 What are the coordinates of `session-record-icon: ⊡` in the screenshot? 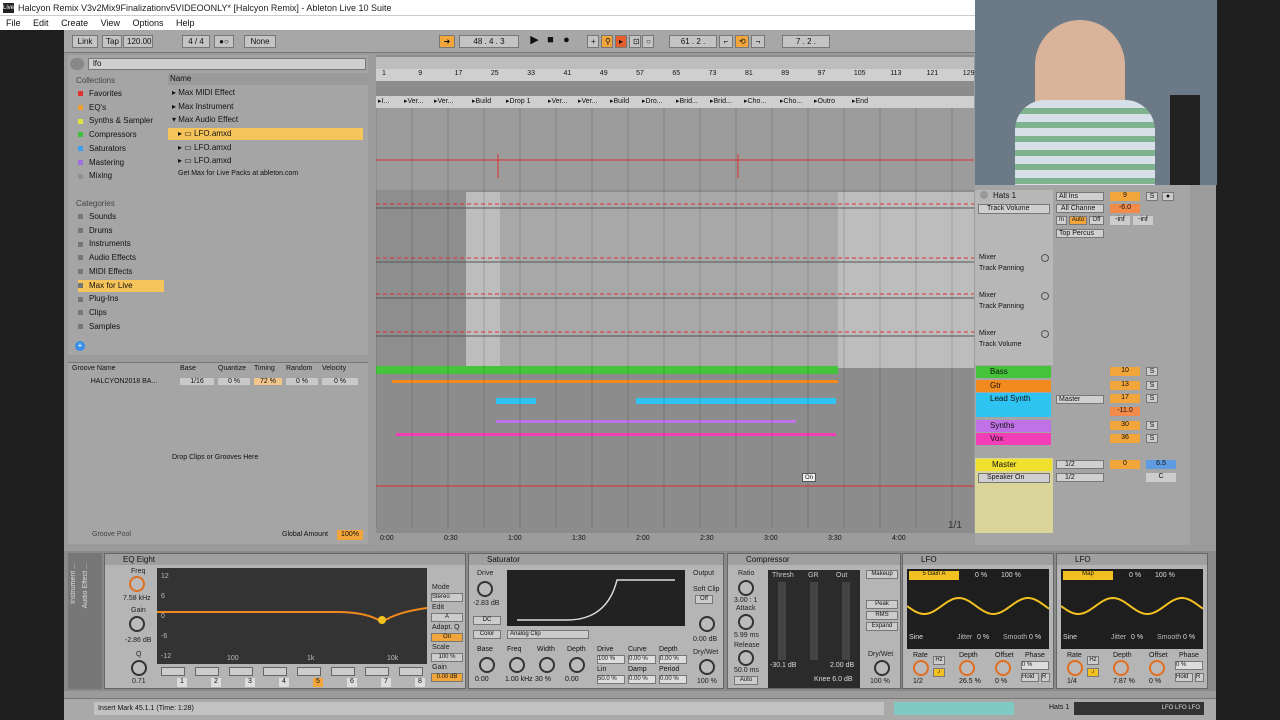 It's located at (635, 41).